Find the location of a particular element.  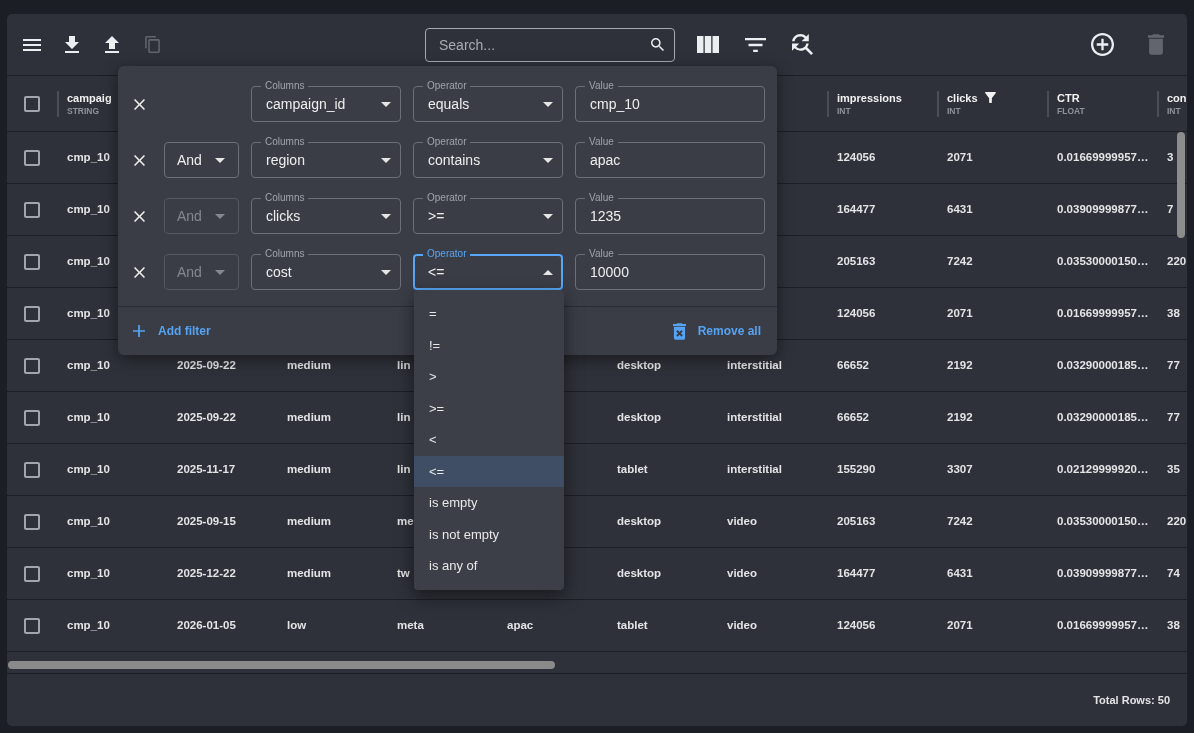

cell-text: 3 is located at coordinates (1170, 157).